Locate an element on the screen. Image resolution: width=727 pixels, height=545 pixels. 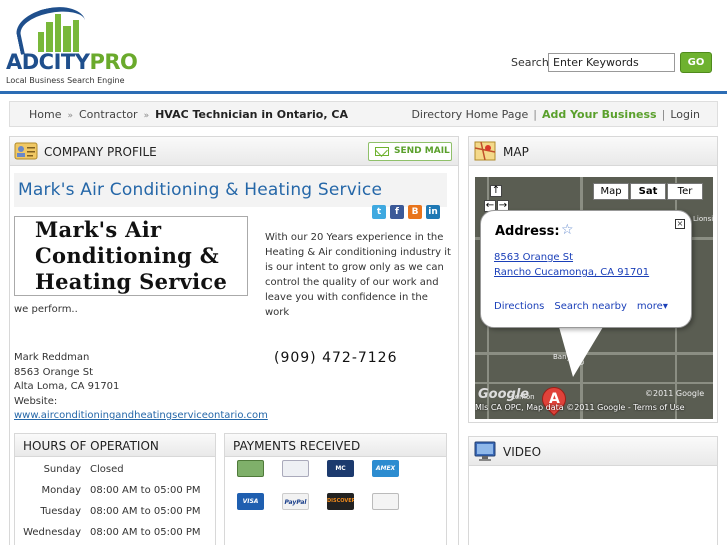
monitor-icon is located at coordinates (485, 451).